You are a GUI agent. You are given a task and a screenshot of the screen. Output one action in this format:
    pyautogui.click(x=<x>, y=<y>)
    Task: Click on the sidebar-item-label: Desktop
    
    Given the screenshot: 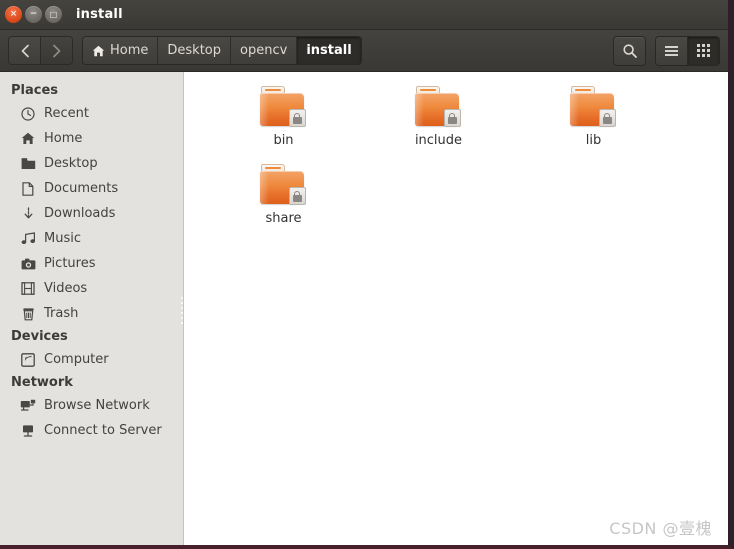 What is the action you would take?
    pyautogui.click(x=71, y=163)
    